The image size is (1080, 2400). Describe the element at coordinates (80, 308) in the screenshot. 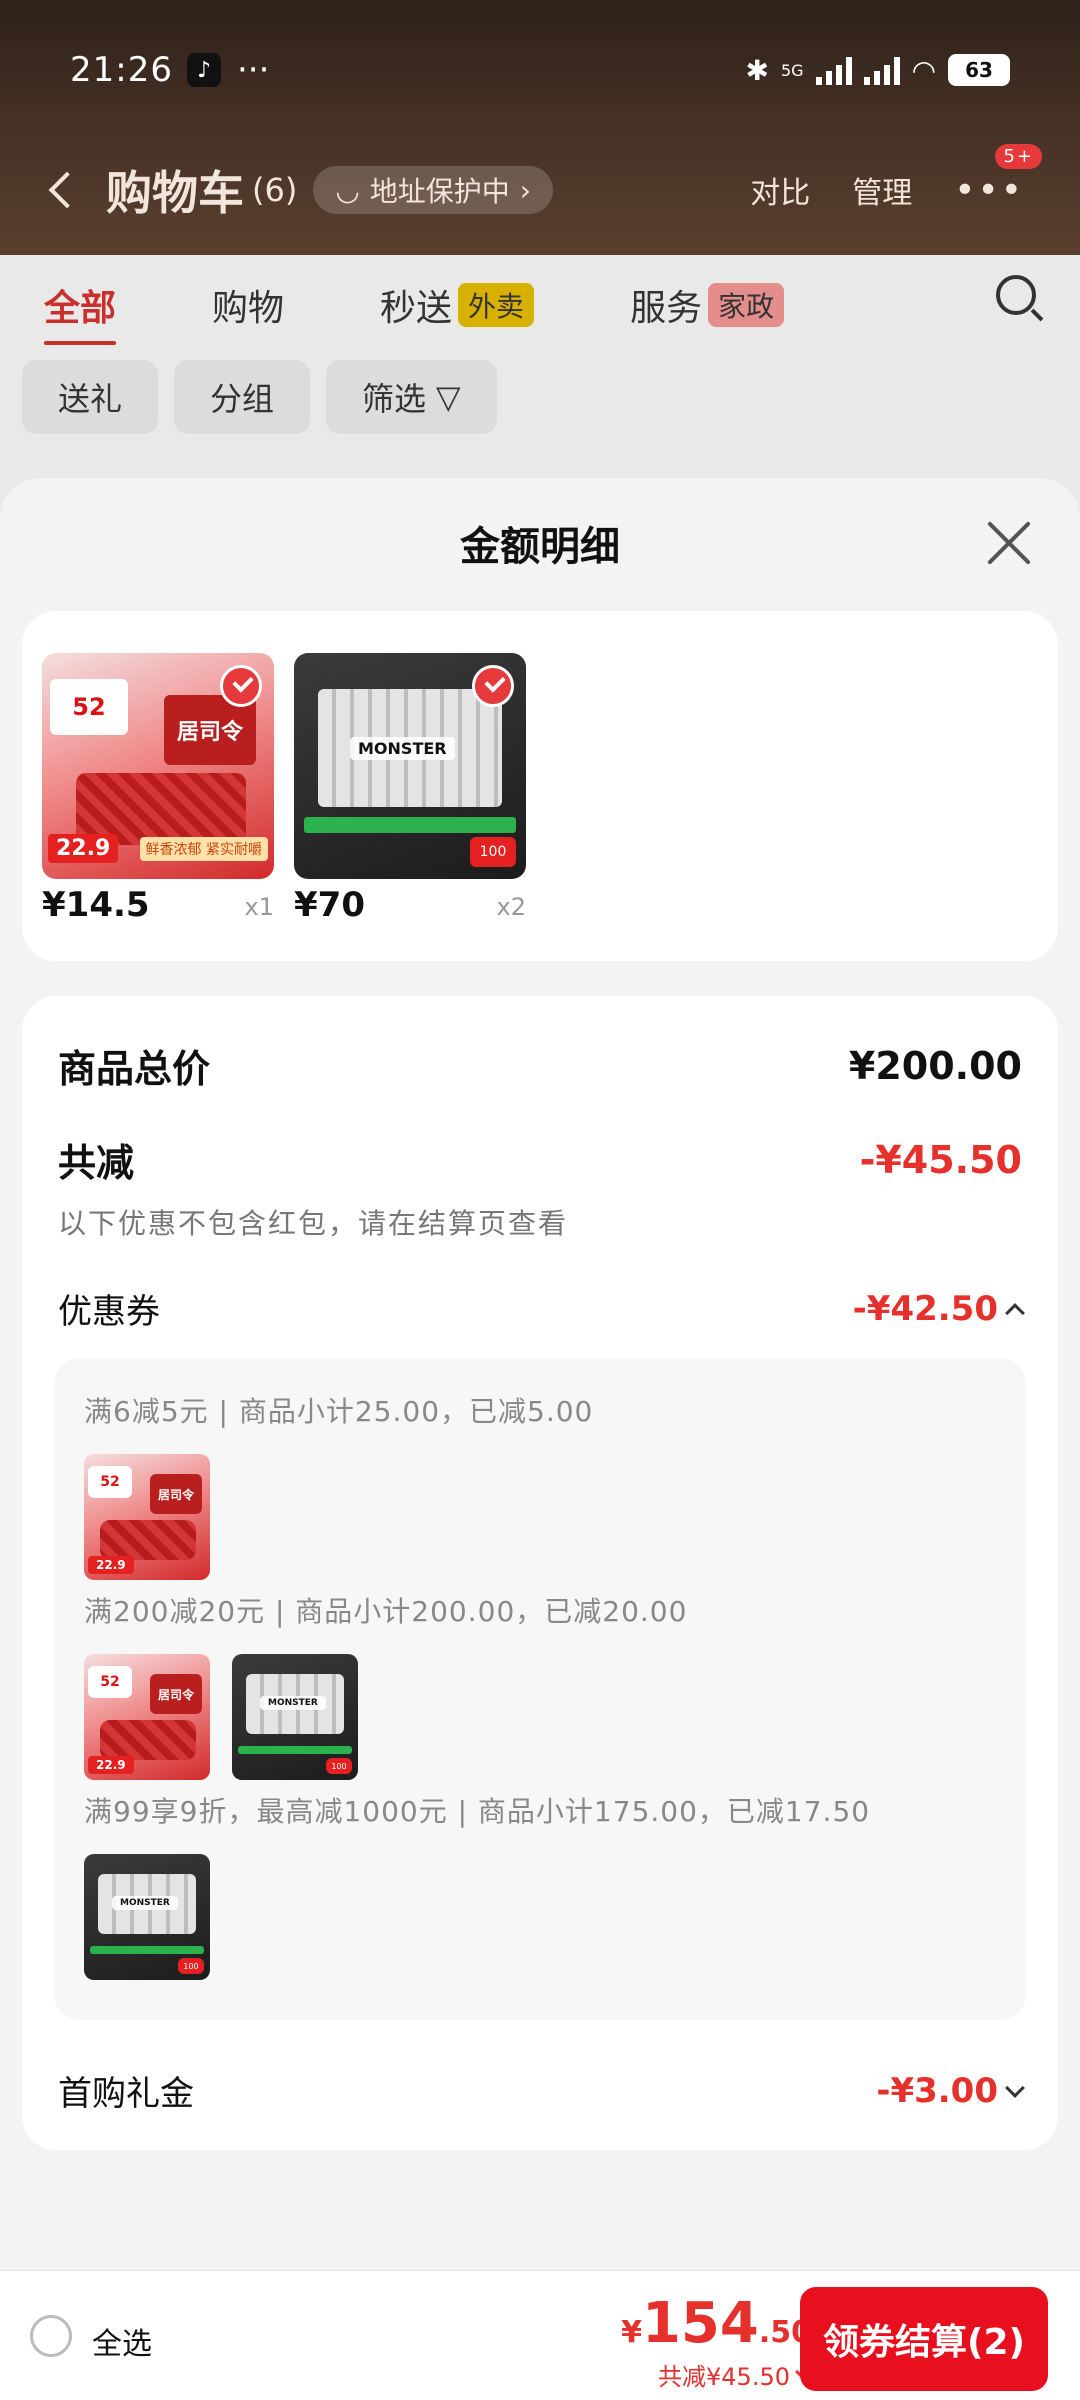

I see `tab-label: 全部` at that location.